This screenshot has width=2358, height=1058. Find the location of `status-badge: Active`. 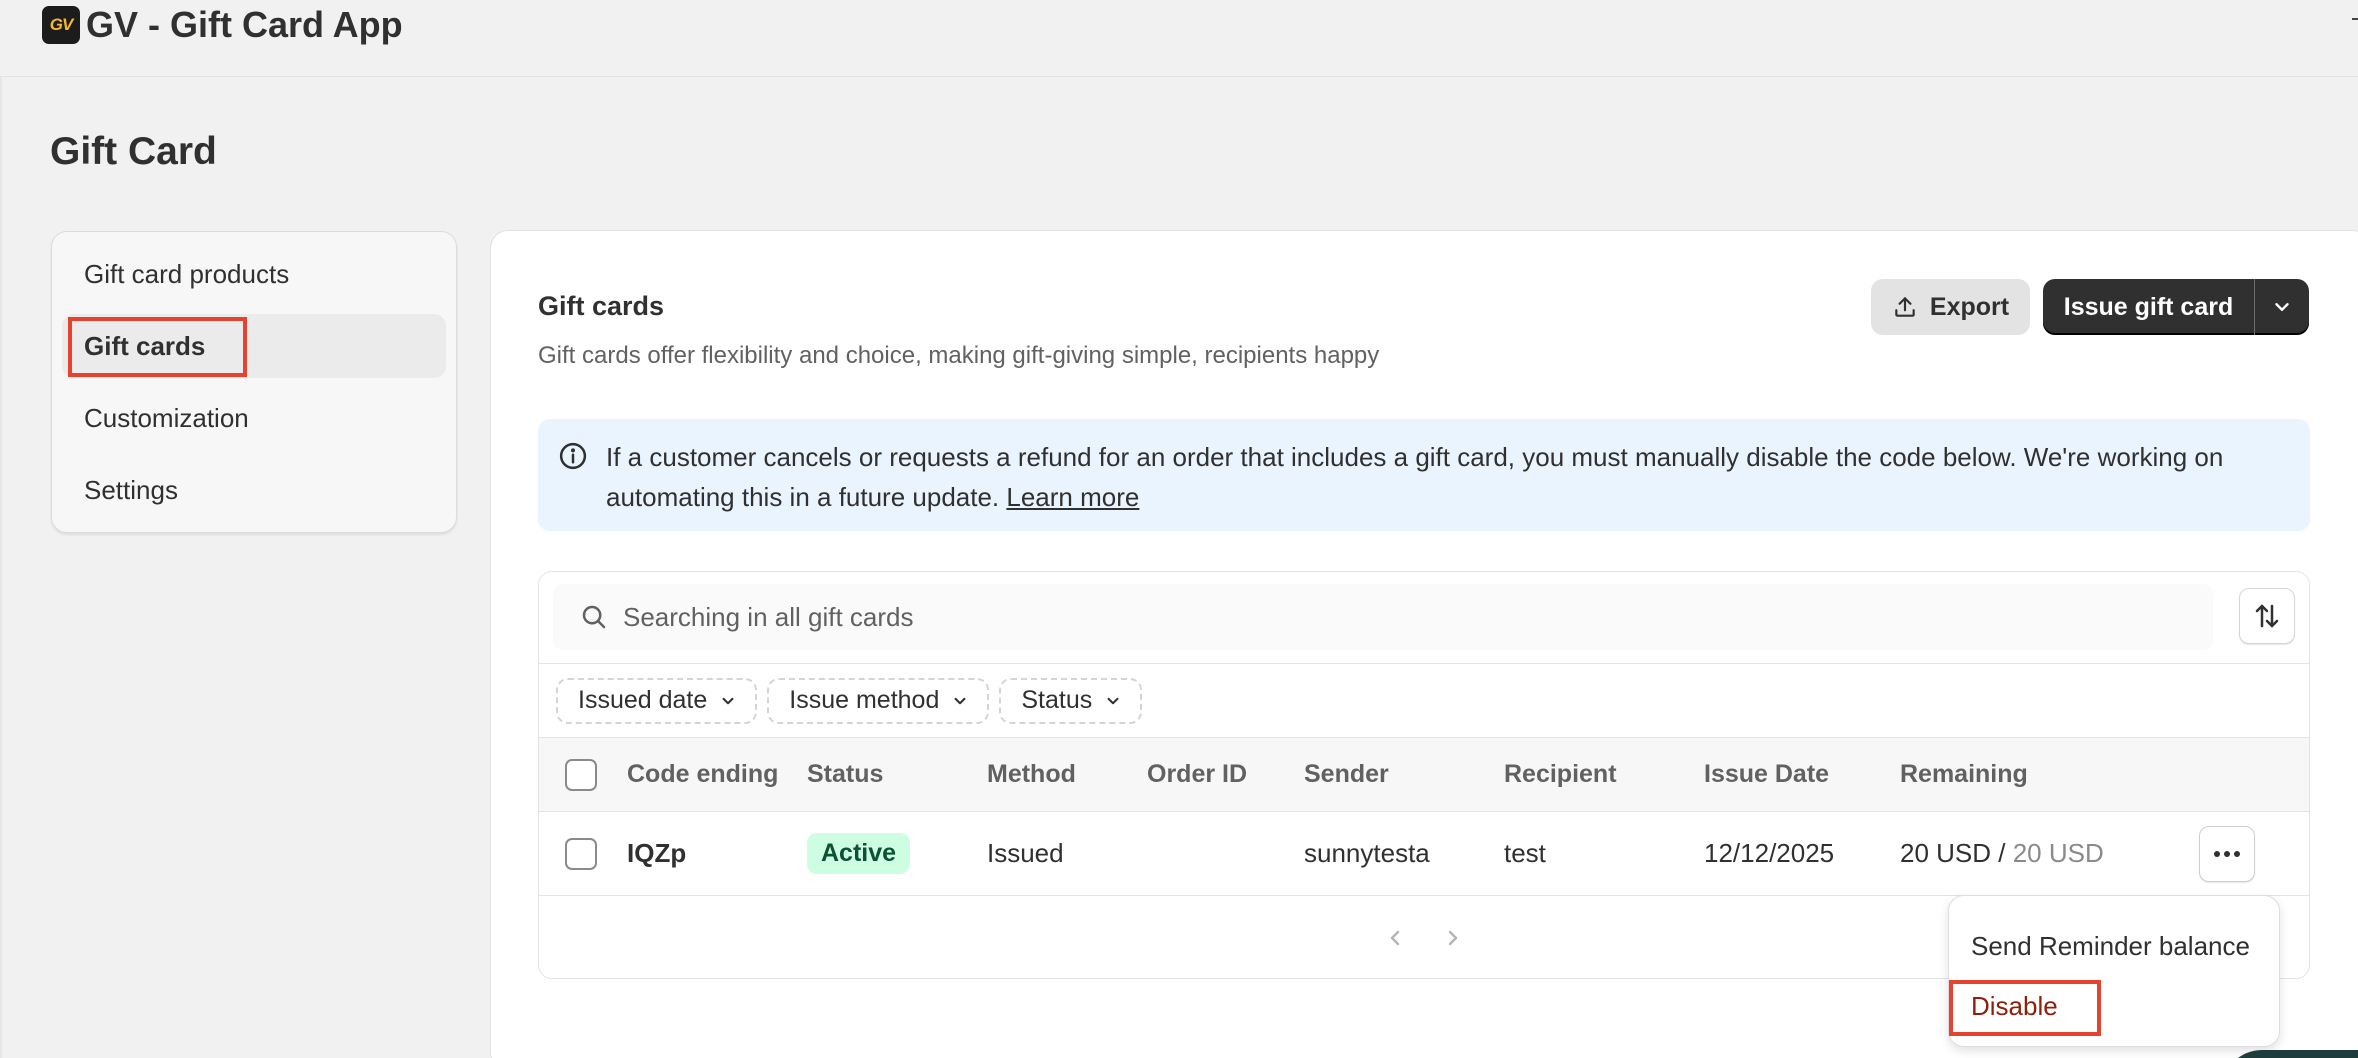

status-badge: Active is located at coordinates (859, 853).